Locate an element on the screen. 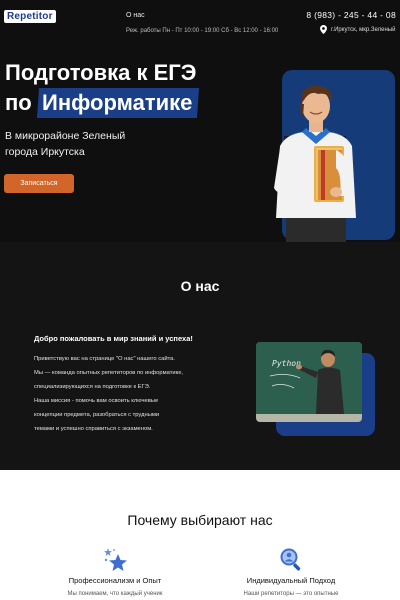 This screenshot has width=400, height=600. stars-icon is located at coordinates (115, 559).